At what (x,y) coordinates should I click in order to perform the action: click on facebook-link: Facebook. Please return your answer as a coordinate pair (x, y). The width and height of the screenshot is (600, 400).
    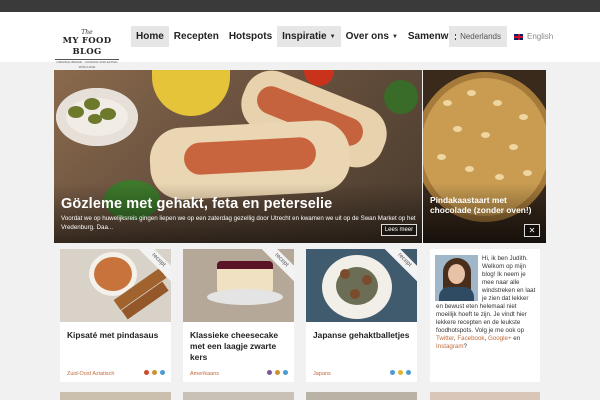
    Looking at the image, I should click on (470, 338).